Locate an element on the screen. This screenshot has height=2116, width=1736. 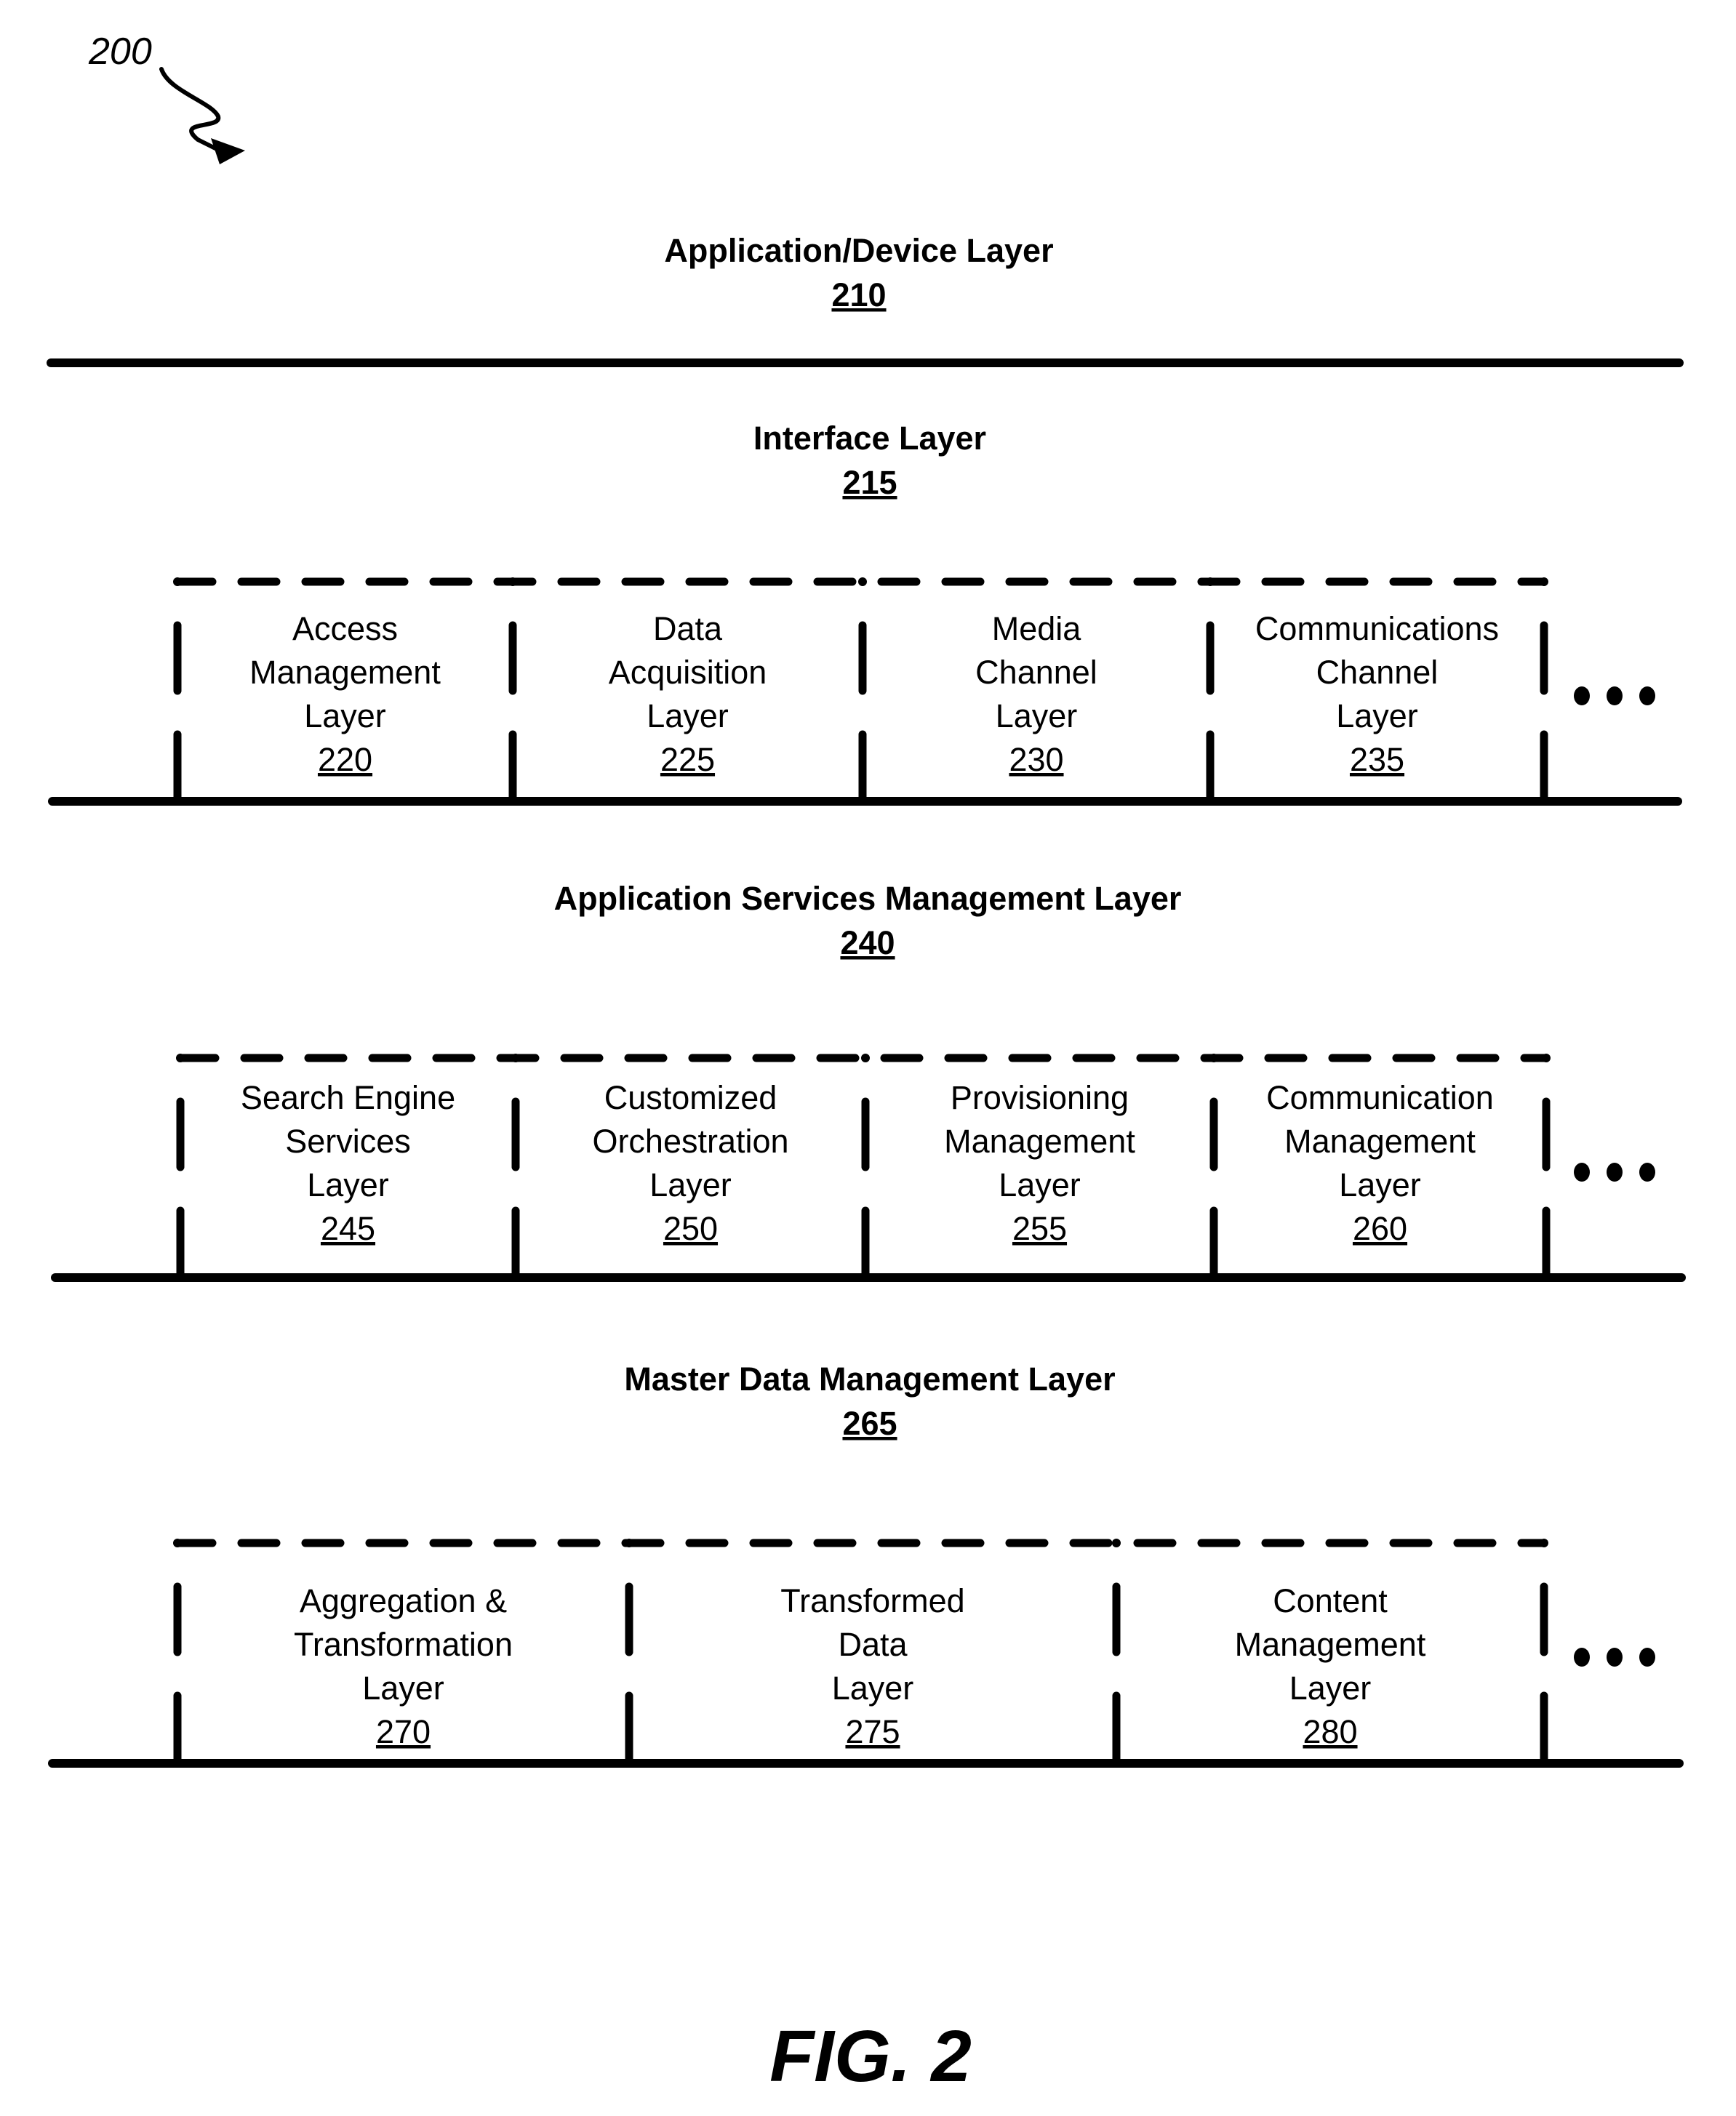
sublayer-box: Communication Management Layer 260 is located at coordinates (1380, 1163).